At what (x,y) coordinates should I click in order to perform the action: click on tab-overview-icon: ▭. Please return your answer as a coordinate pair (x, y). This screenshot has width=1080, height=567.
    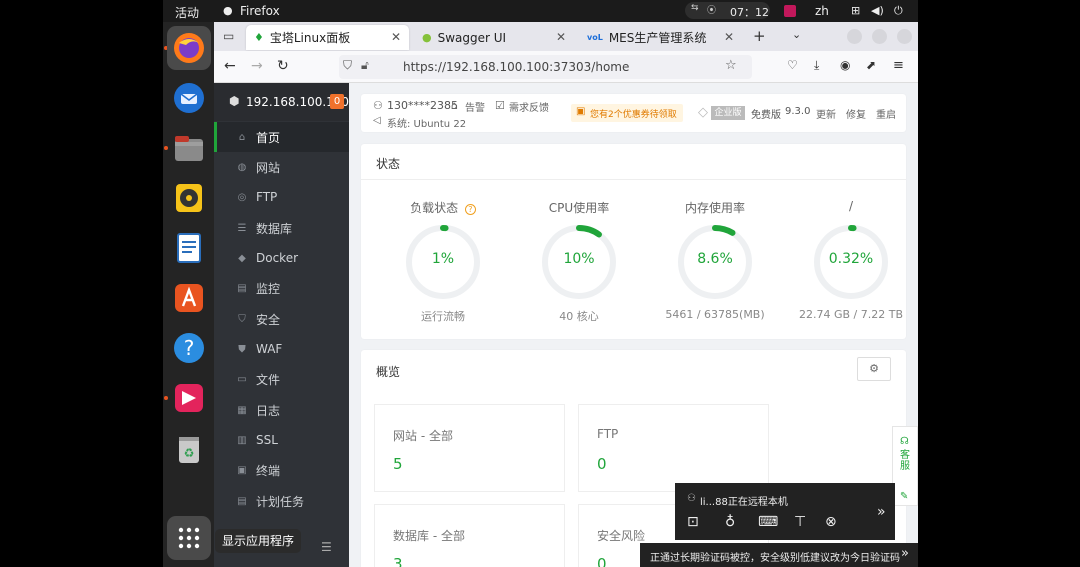
    Looking at the image, I should click on (228, 36).